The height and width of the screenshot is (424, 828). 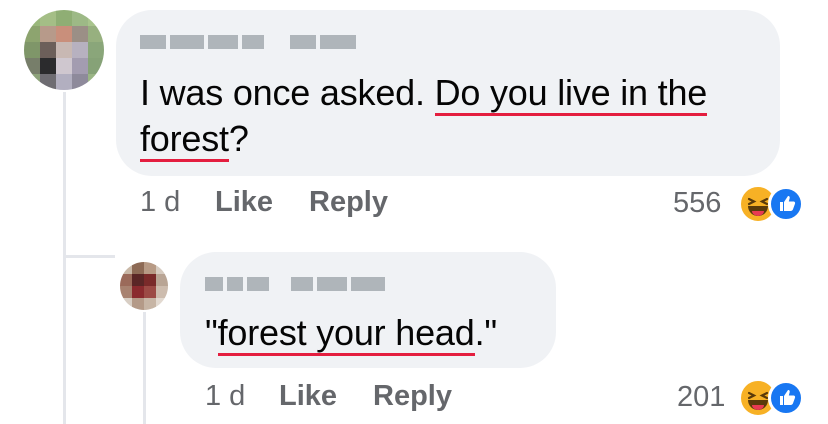 What do you see at coordinates (184, 140) in the screenshot?
I see `underlined-word: forest` at bounding box center [184, 140].